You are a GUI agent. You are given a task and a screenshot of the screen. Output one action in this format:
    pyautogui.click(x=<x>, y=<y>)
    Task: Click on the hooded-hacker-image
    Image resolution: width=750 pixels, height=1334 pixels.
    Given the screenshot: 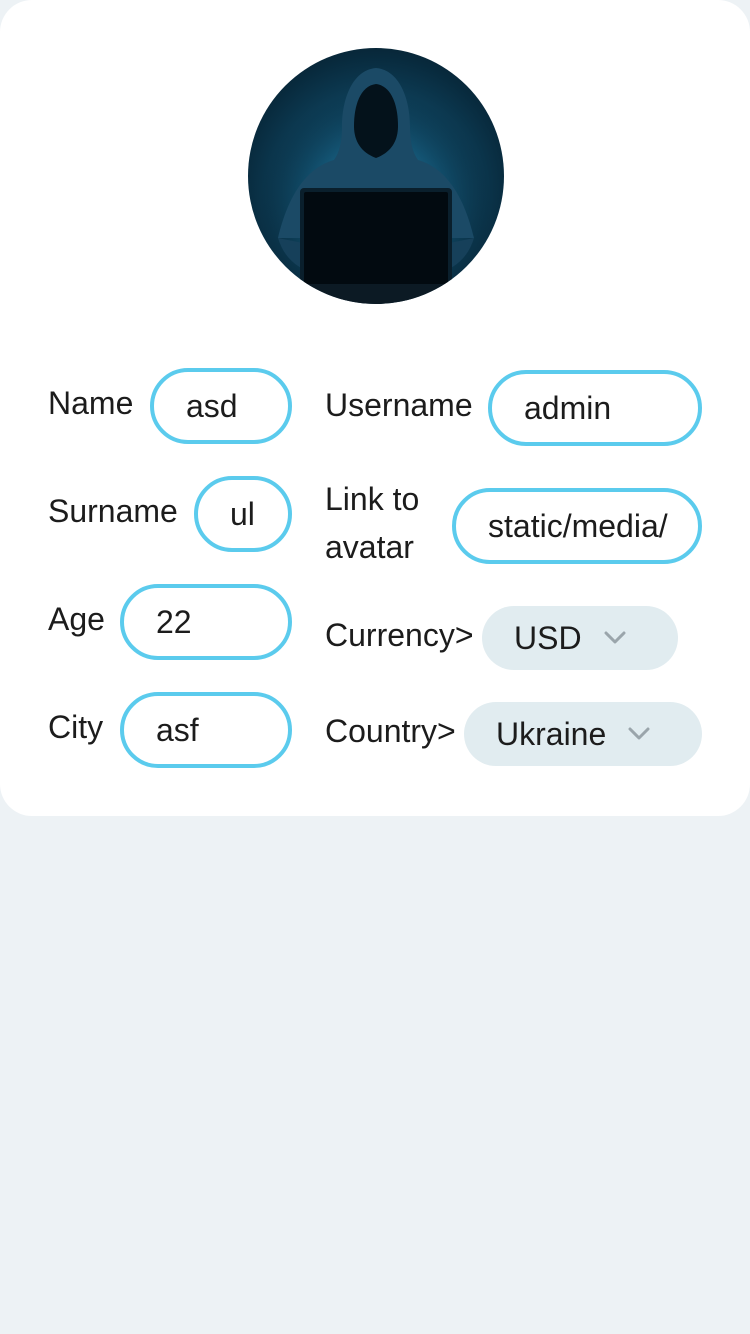 What is the action you would take?
    pyautogui.click(x=376, y=176)
    